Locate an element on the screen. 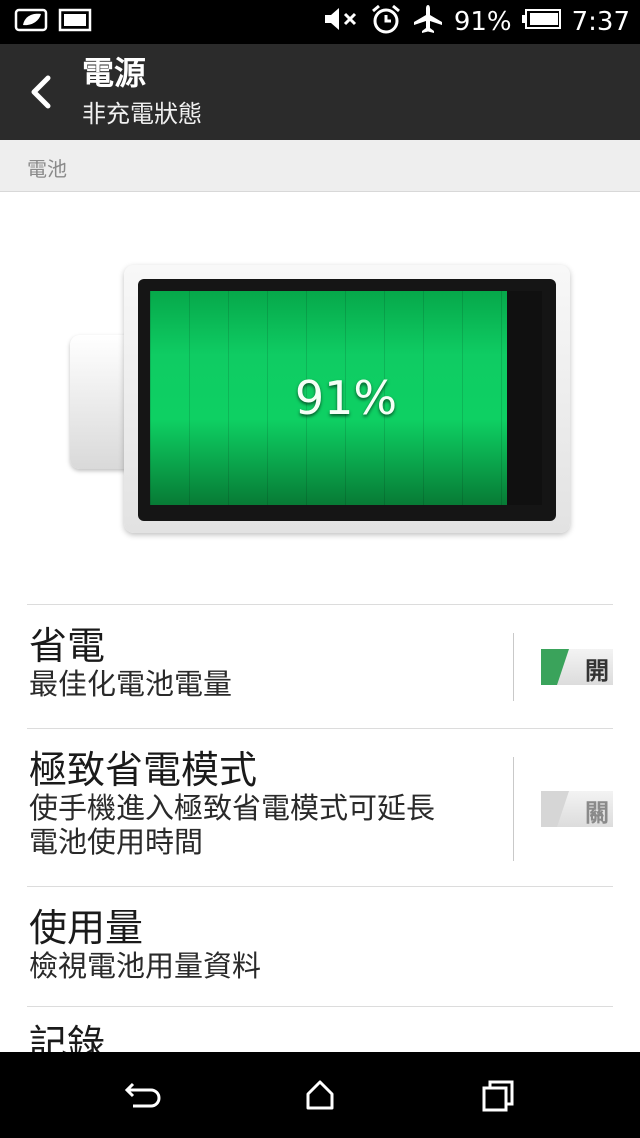  status-bar: 91% 7:37 is located at coordinates (320, 22).